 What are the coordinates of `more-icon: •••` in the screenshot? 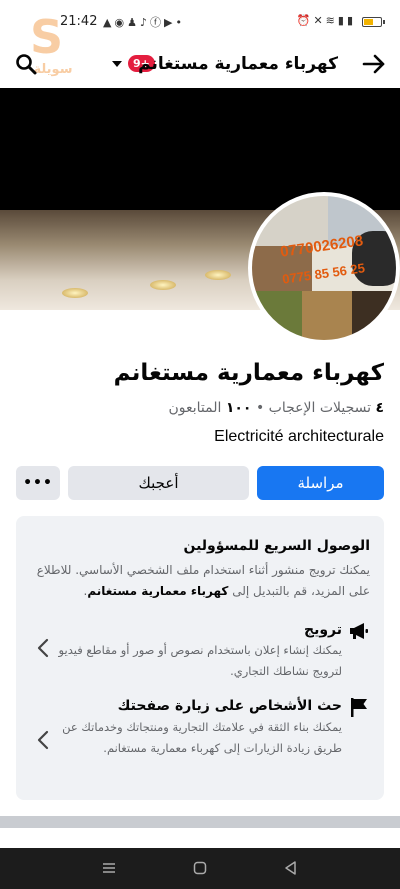 It's located at (38, 483).